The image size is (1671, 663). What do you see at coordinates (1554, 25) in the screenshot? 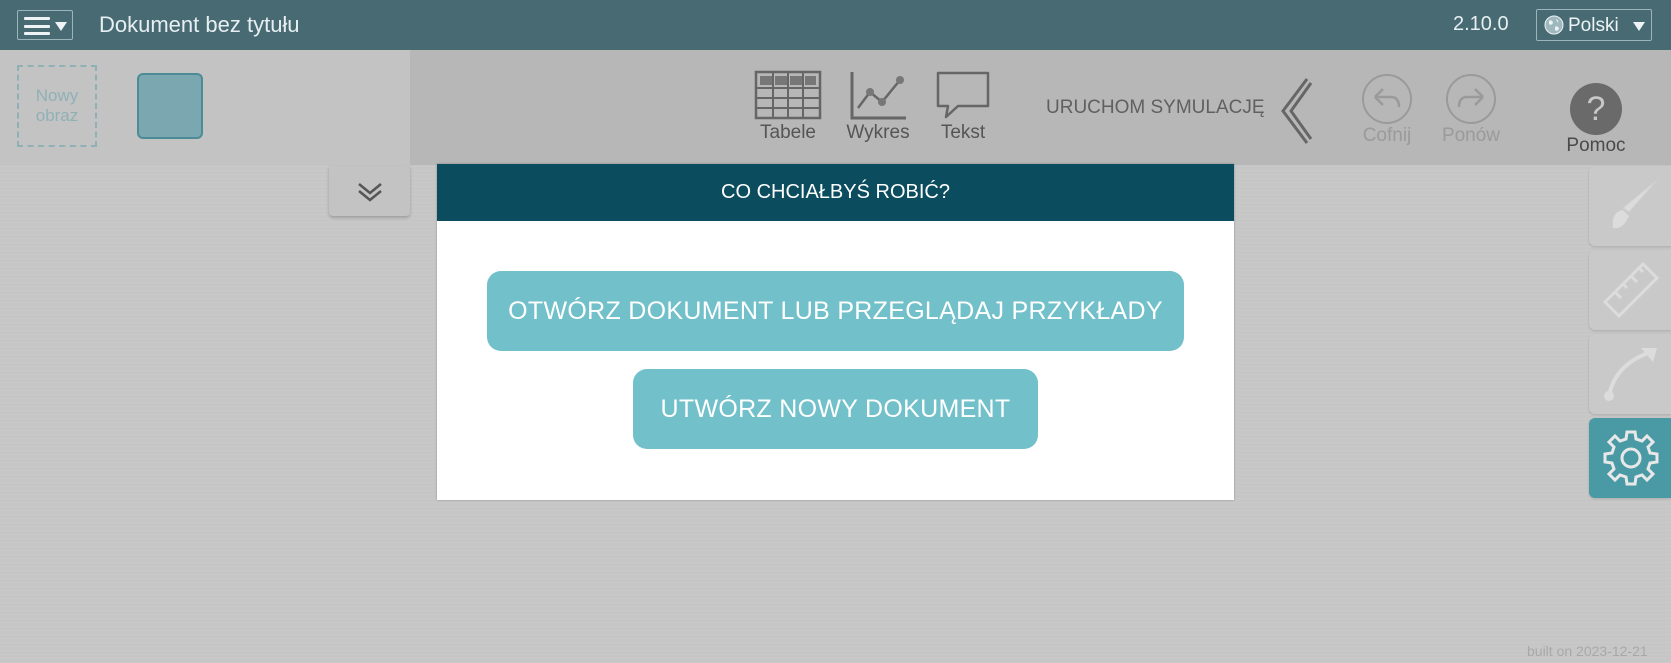
I see `globe-icon` at bounding box center [1554, 25].